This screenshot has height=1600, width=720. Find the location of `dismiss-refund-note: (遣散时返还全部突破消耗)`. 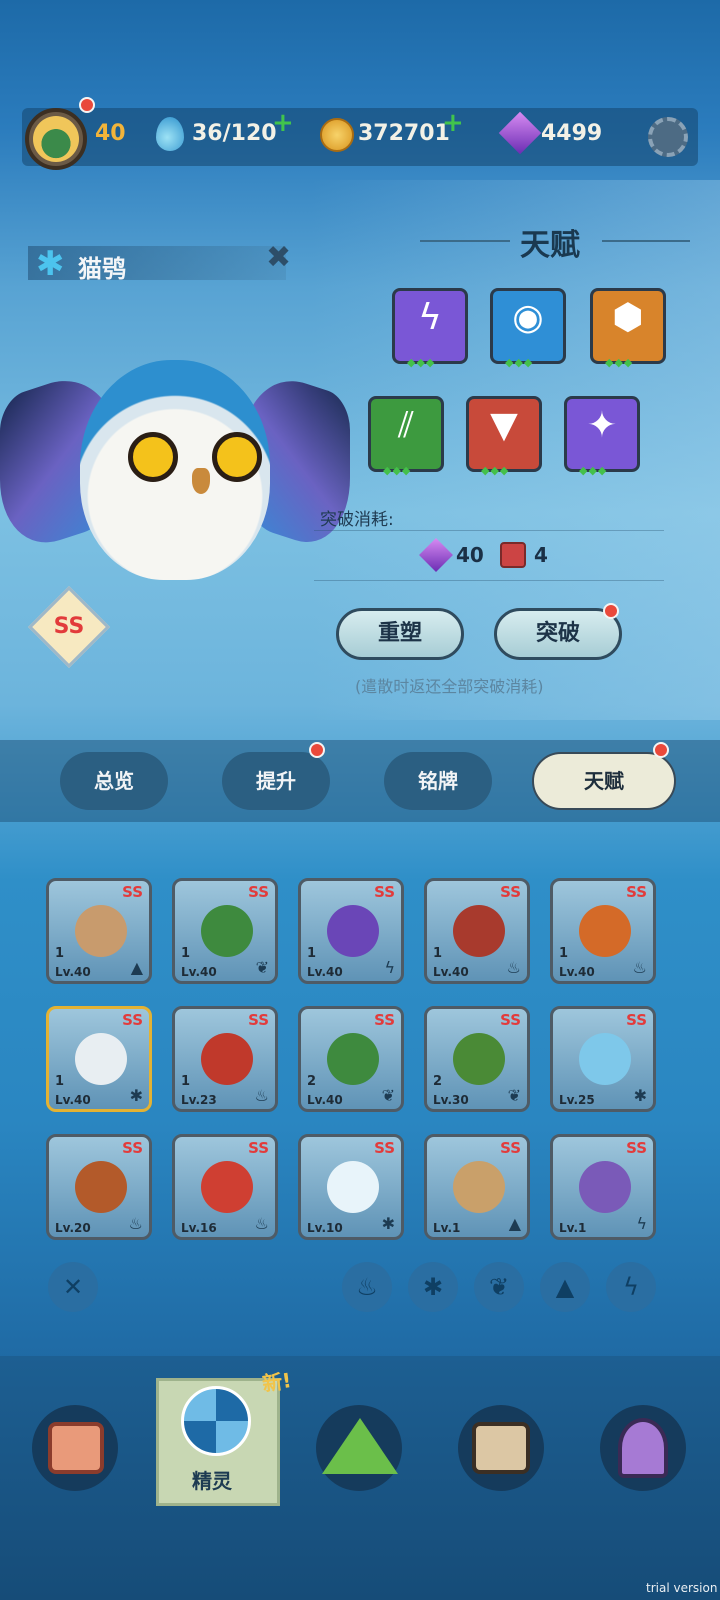

dismiss-refund-note: (遣散时返还全部突破消耗) is located at coordinates (449, 686).